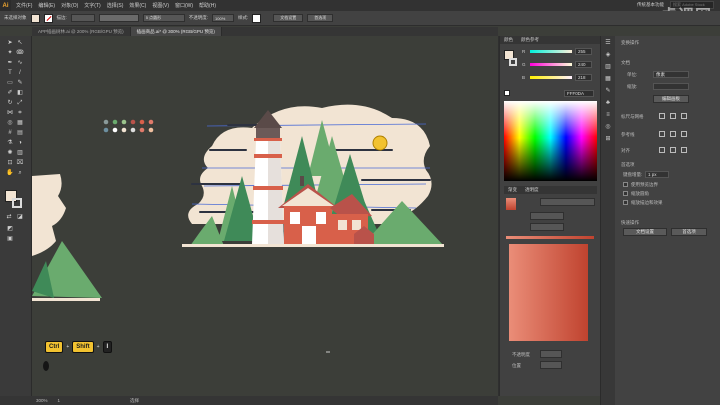  What do you see at coordinates (20, 173) in the screenshot?
I see `zoom-tool-icon: ⌕` at bounding box center [20, 173].